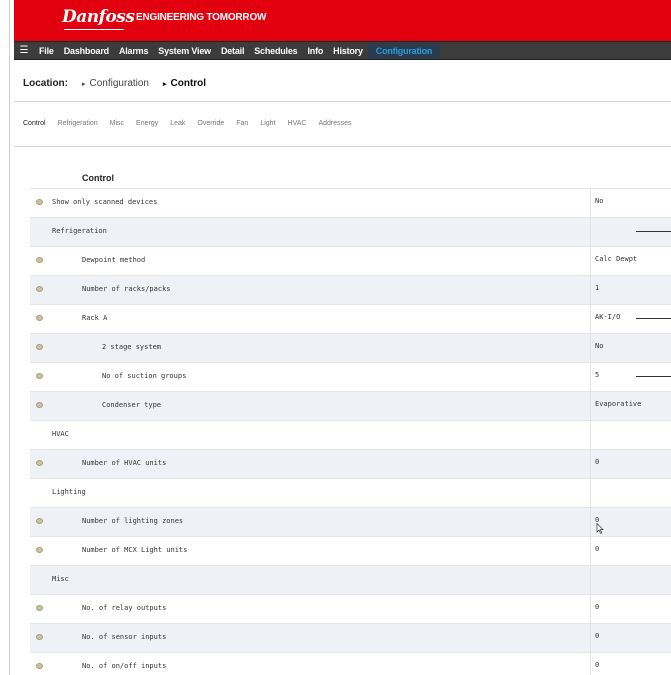  I want to click on menu-file: File, so click(46, 51).